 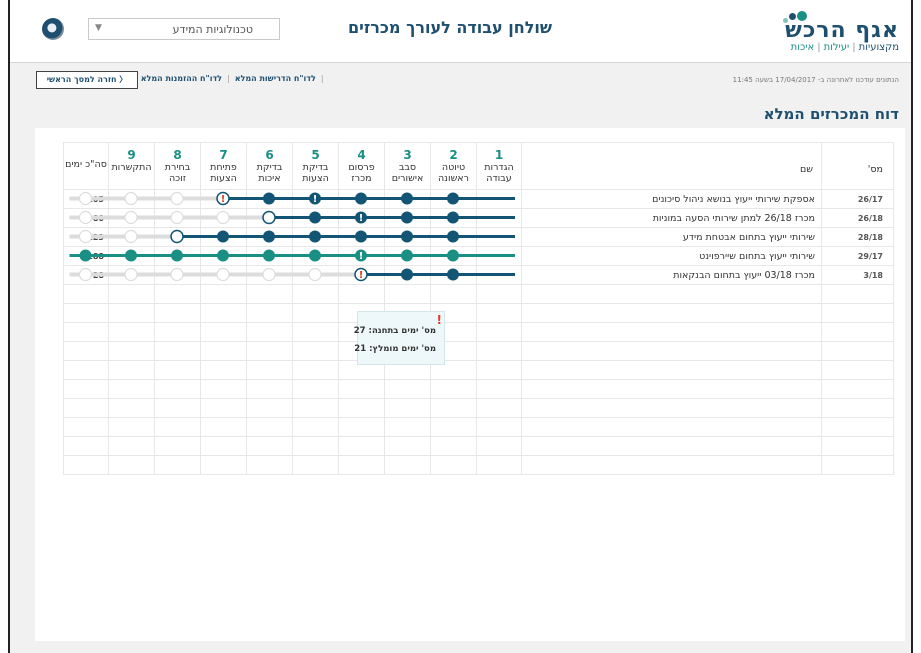 What do you see at coordinates (181, 78) in the screenshot?
I see `link-orders: לדו"ח ההזמנות המלא` at bounding box center [181, 78].